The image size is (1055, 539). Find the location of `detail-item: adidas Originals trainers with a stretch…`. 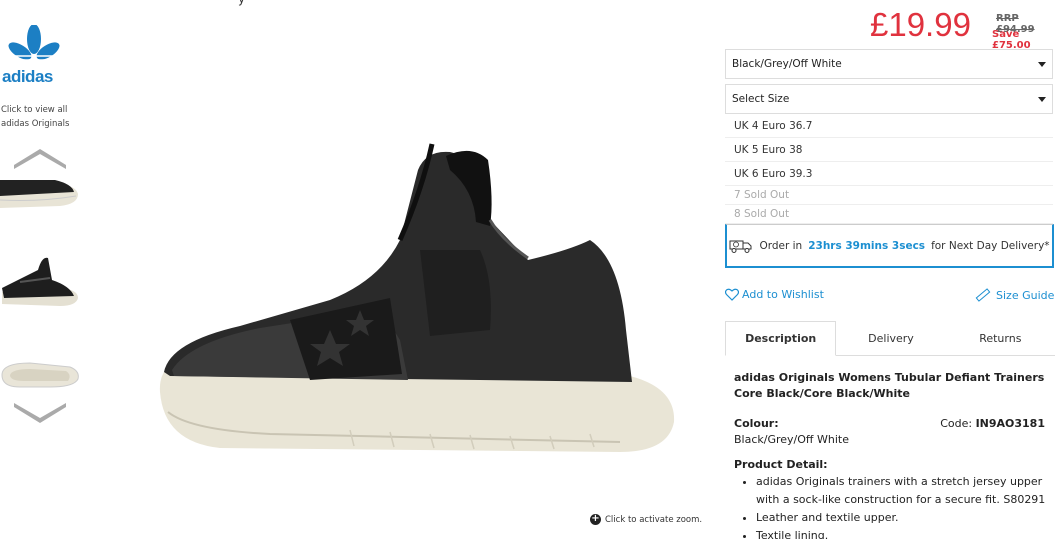

detail-item: adidas Originals trainers with a stretch… is located at coordinates (905, 491).